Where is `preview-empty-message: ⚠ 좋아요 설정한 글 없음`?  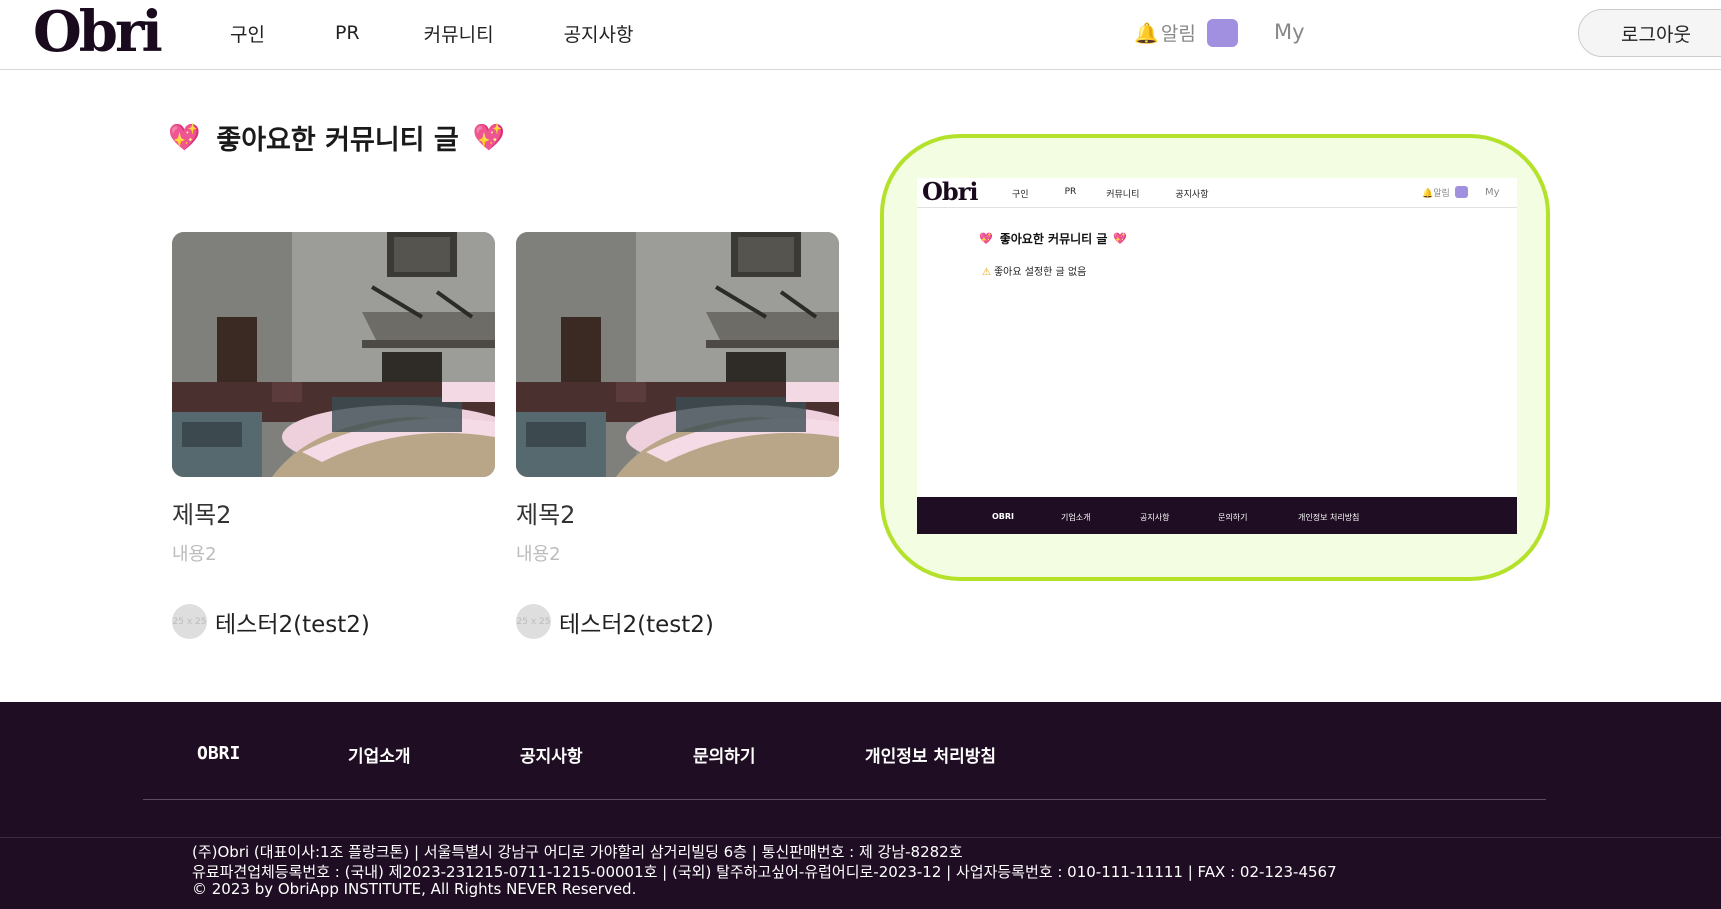 preview-empty-message: ⚠ 좋아요 설정한 글 없음 is located at coordinates (1034, 270).